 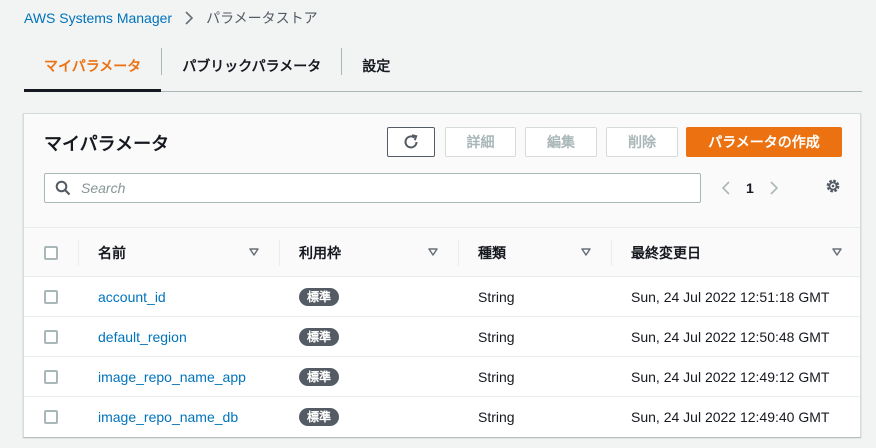 What do you see at coordinates (833, 186) in the screenshot?
I see `gear-icon` at bounding box center [833, 186].